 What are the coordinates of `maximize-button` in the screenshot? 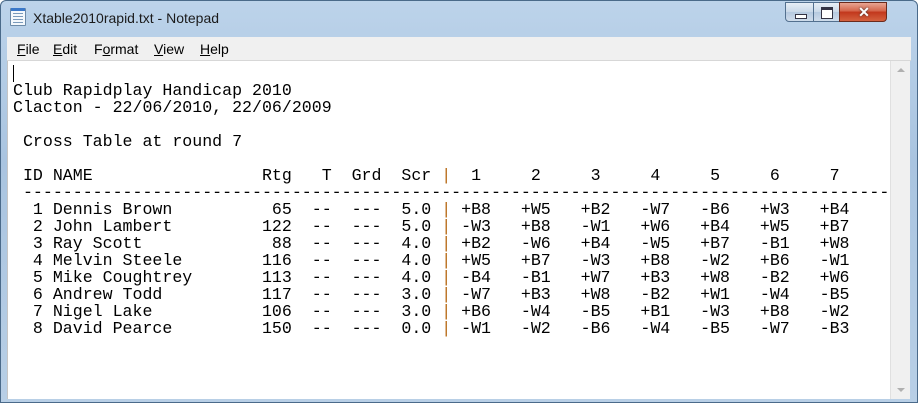 It's located at (826, 12).